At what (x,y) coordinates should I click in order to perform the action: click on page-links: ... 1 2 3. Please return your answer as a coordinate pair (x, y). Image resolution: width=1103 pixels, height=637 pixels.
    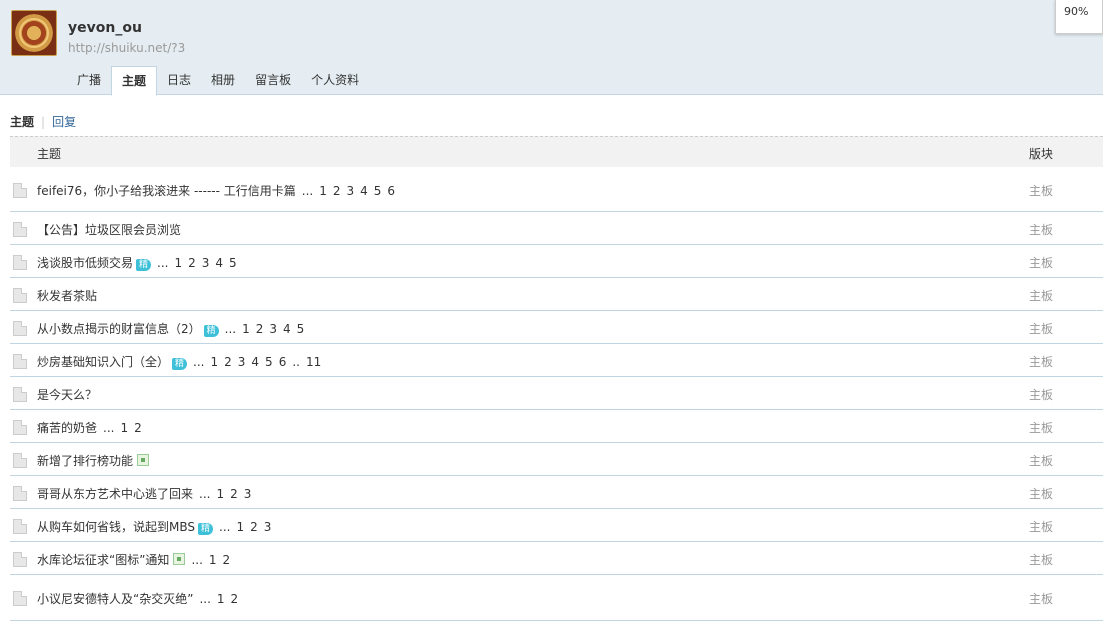
    Looking at the image, I should click on (242, 527).